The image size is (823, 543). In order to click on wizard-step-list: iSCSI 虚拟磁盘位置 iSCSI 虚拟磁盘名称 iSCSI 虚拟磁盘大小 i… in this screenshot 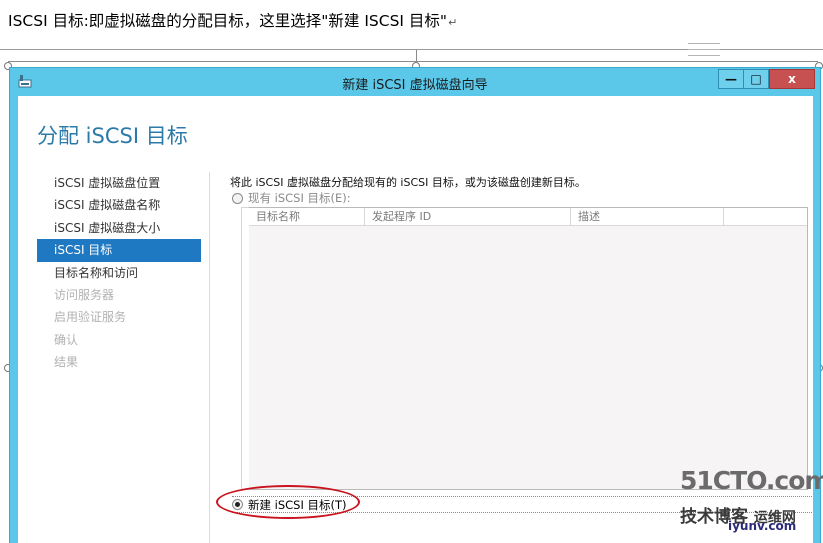, I will do `click(115, 273)`.